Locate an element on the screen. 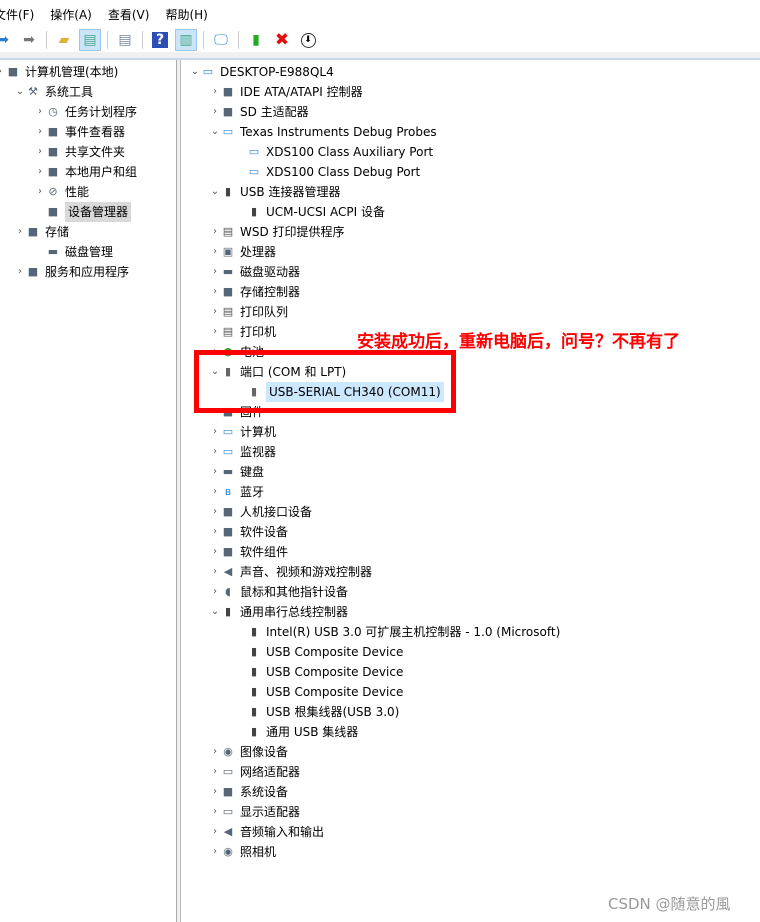  device-tree-item: › ■ 系统设备 is located at coordinates (248, 792).